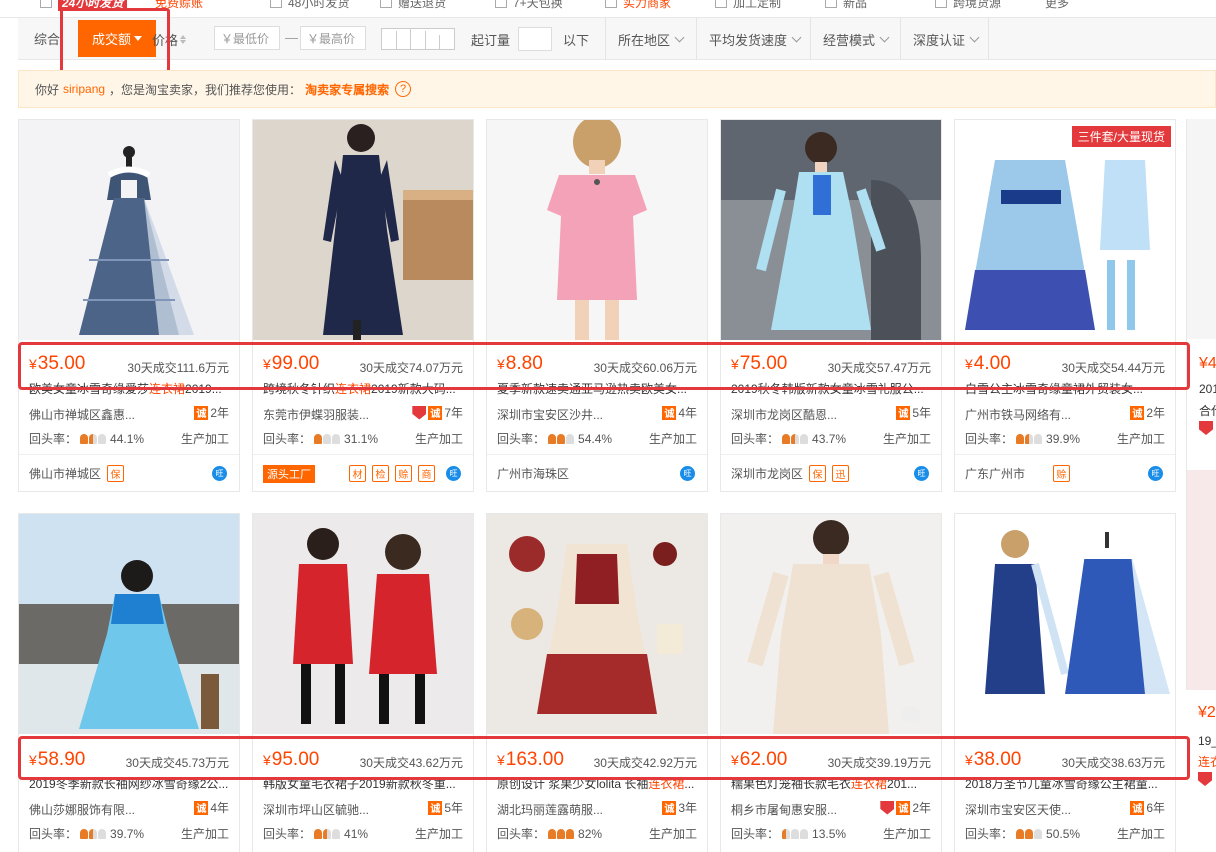 The width and height of the screenshot is (1216, 852). Describe the element at coordinates (205, 89) in the screenshot. I see `notice-text: ，您是淘宝卖家，我们推荐您使用：` at that location.